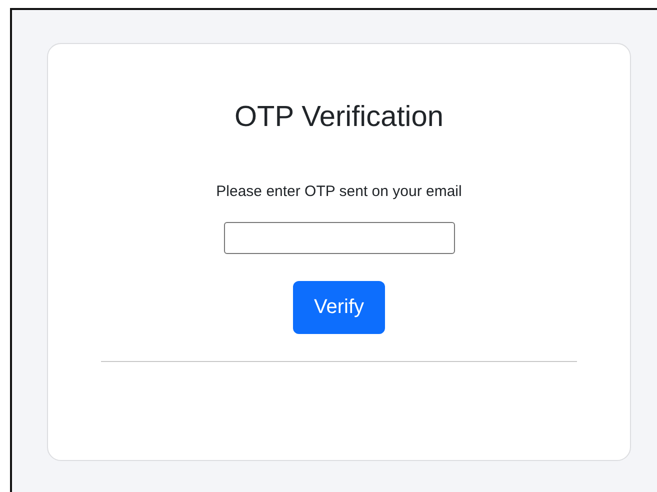 This screenshot has height=492, width=657. Describe the element at coordinates (339, 307) in the screenshot. I see `verify-button: Verify` at that location.